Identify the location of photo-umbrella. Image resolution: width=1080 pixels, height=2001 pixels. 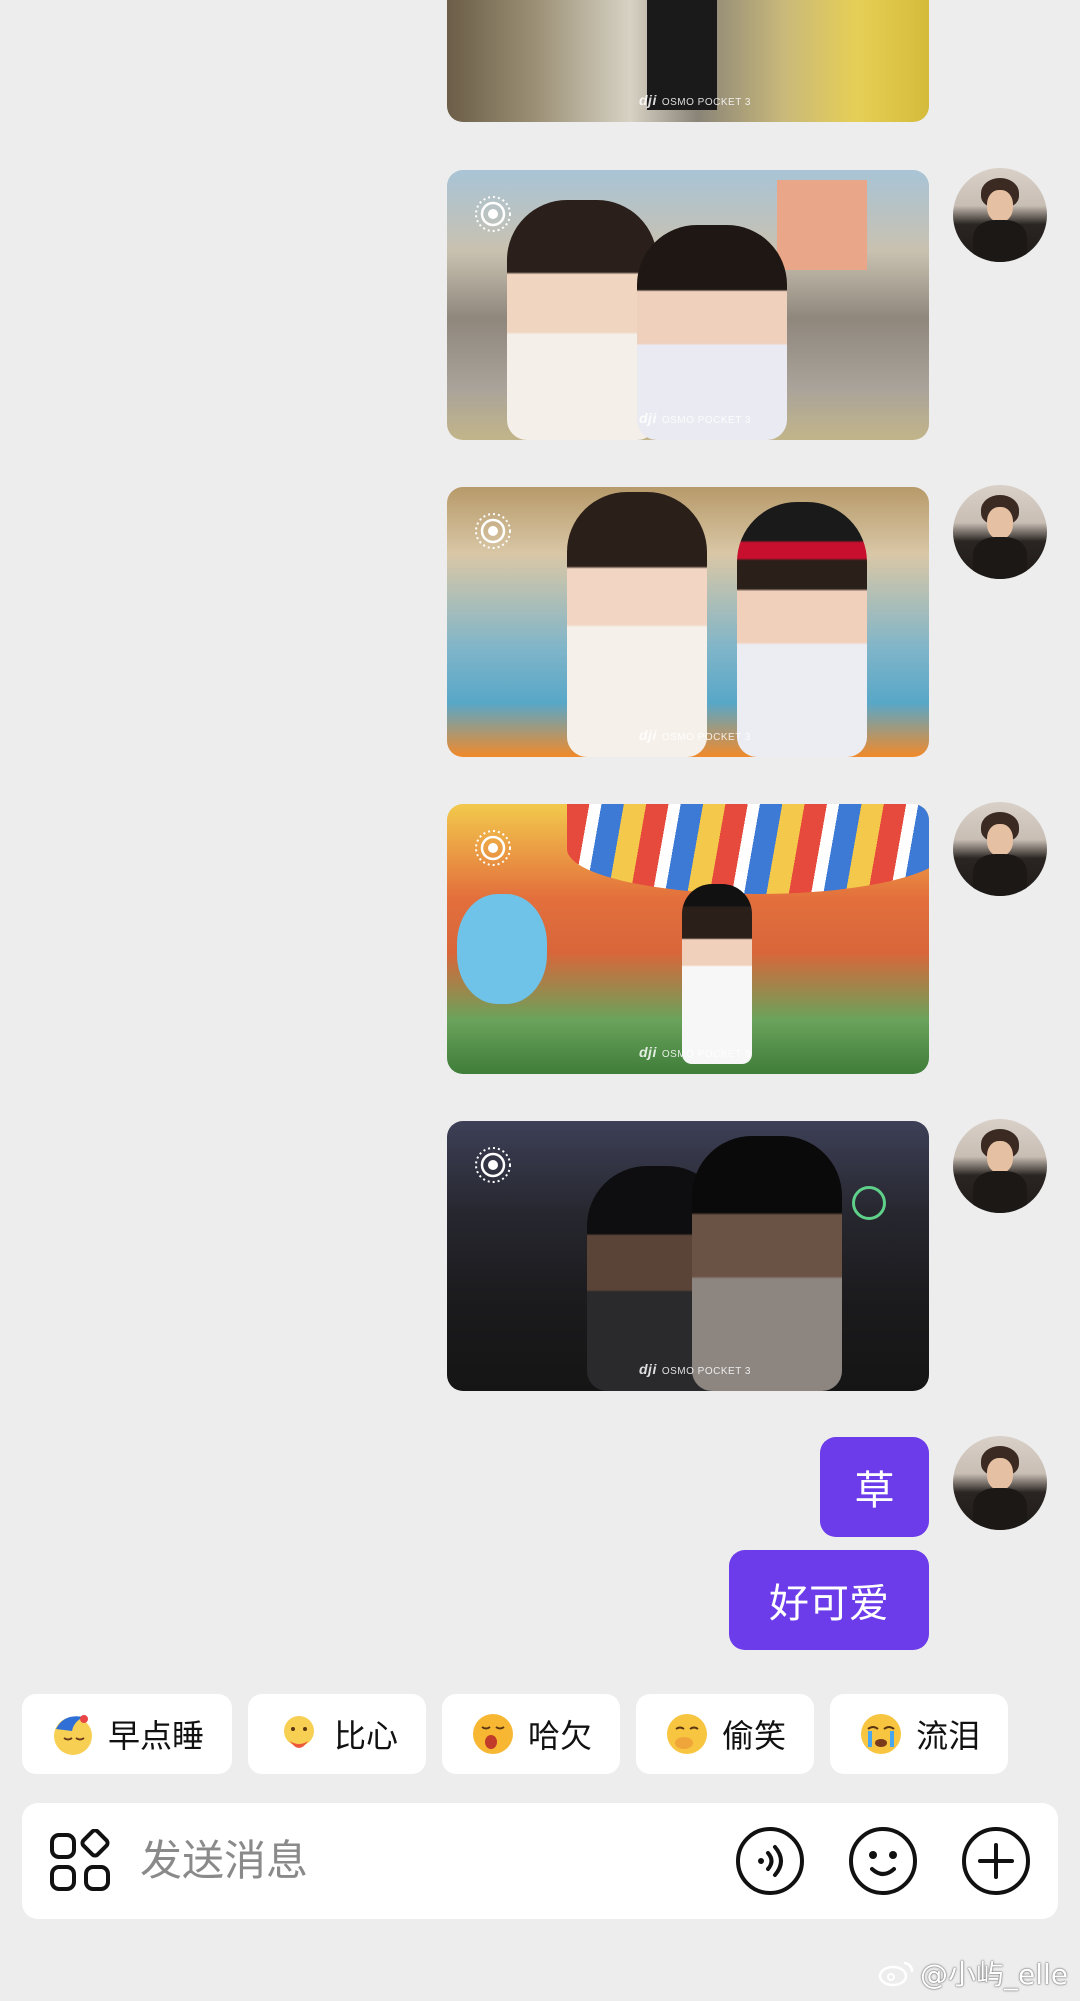
(748, 849).